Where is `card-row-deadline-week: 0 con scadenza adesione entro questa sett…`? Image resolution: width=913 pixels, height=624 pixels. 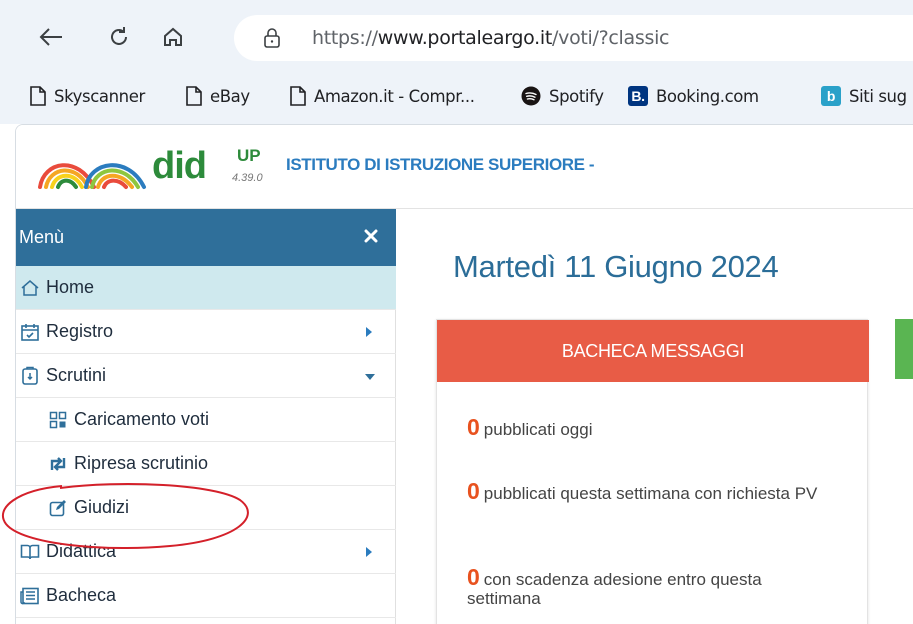
card-row-deadline-week: 0 con scadenza adesione entro questa sett… is located at coordinates (647, 587).